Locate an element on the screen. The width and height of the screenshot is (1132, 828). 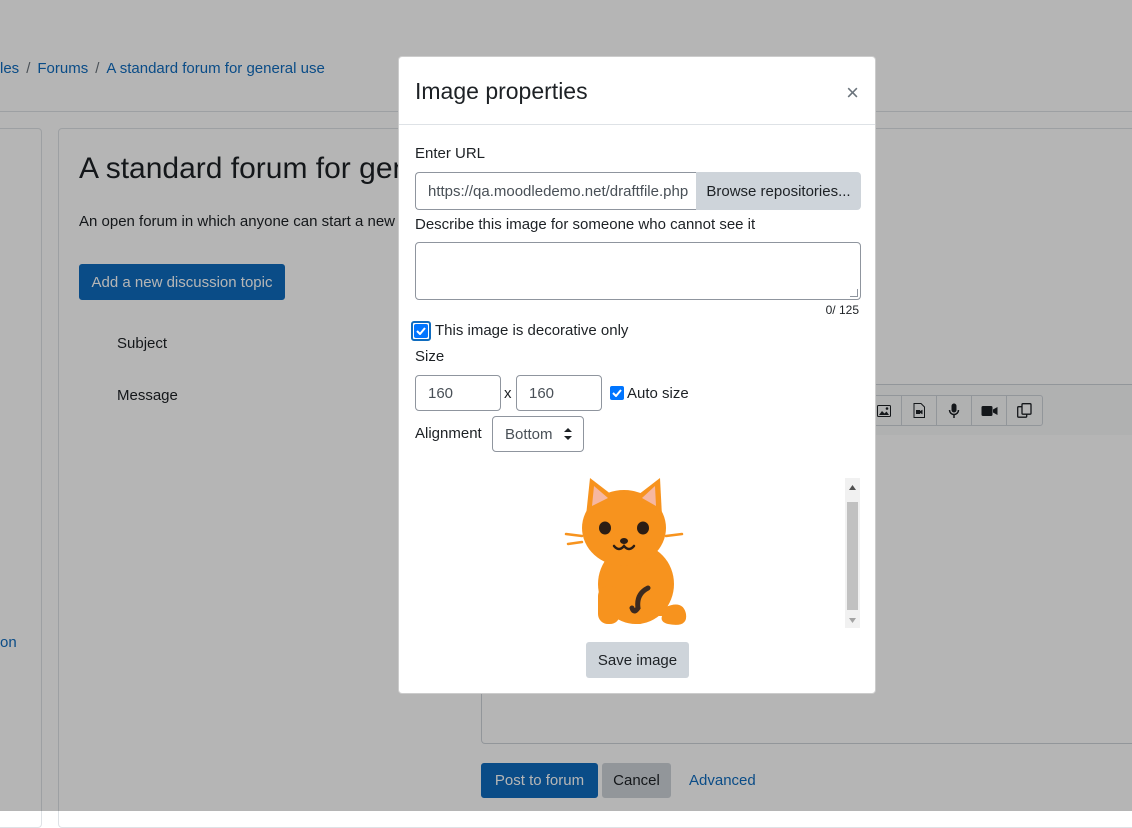
auto-size-label: Auto size is located at coordinates (658, 393).